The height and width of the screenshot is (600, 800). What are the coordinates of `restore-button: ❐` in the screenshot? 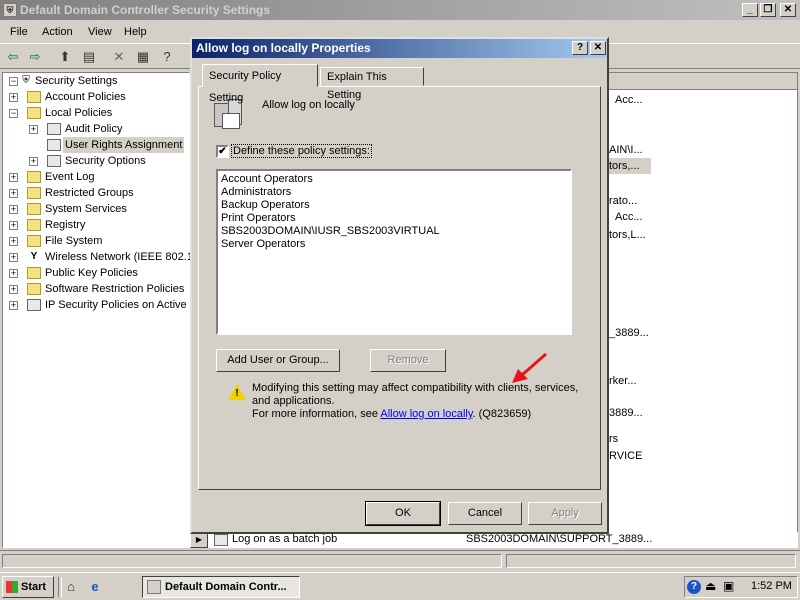 It's located at (768, 10).